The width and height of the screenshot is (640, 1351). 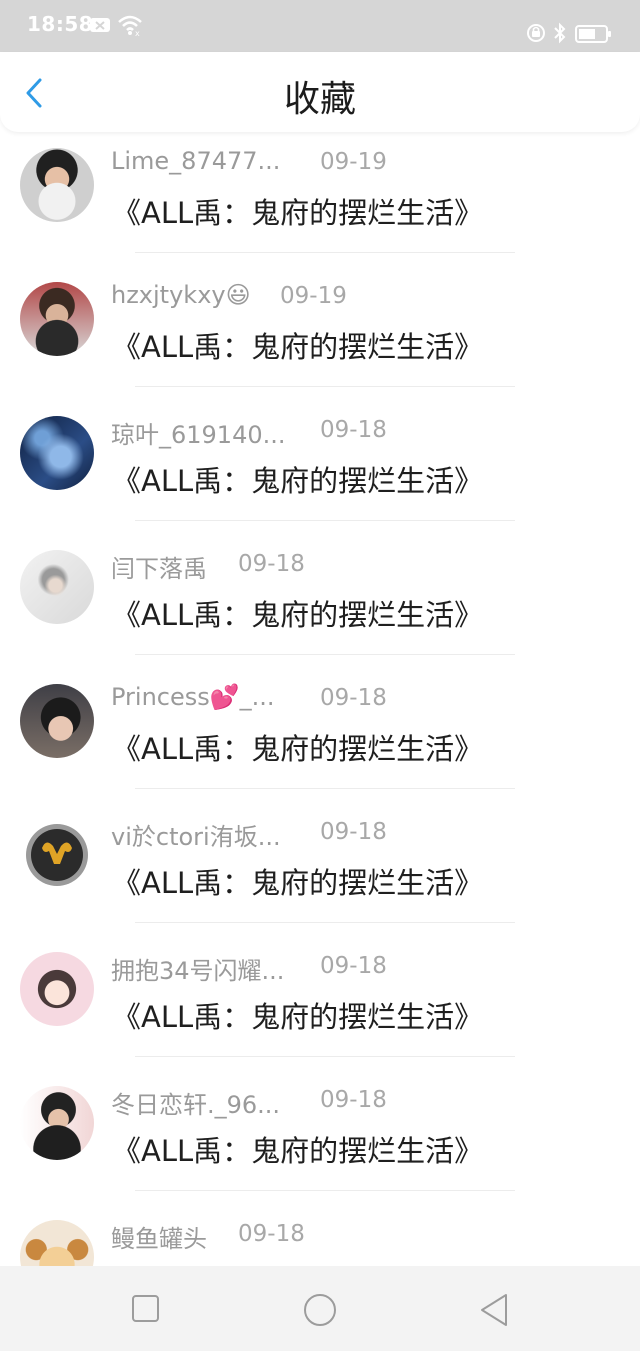 I want to click on back-triangle-icon, so click(x=495, y=1310).